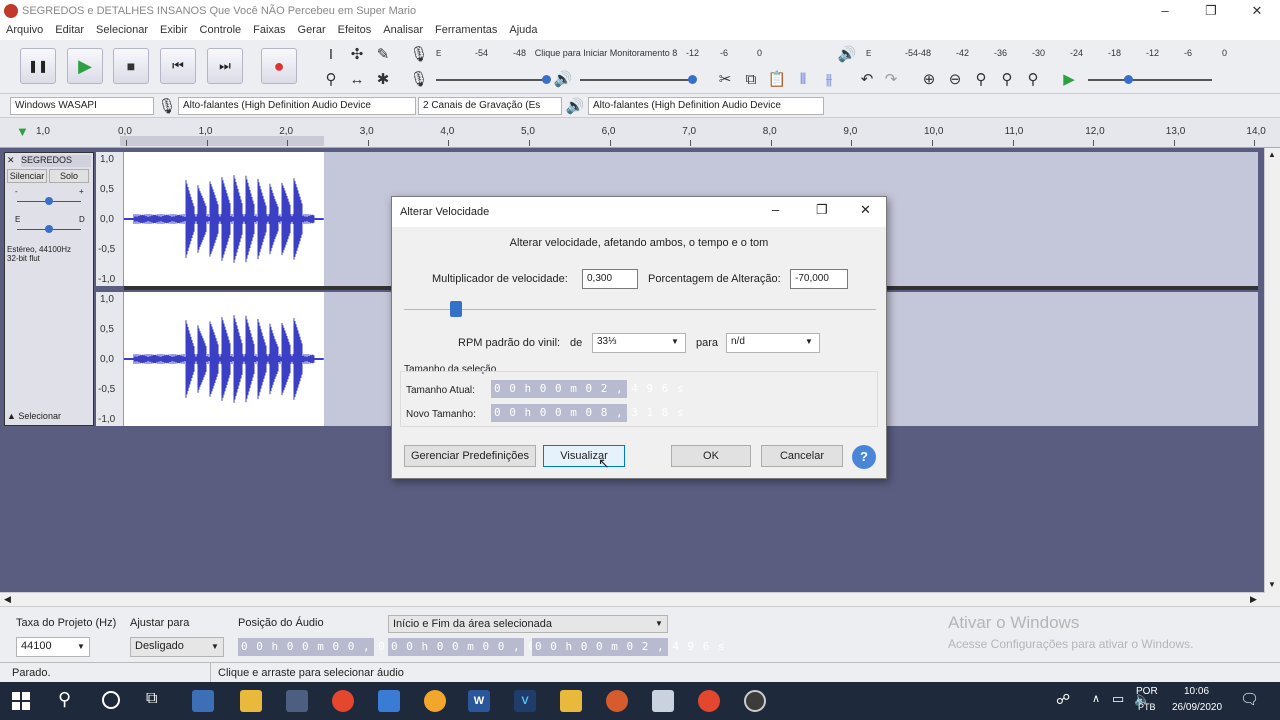 Image resolution: width=1280 pixels, height=720 pixels. Describe the element at coordinates (177, 647) in the screenshot. I see `snap-to-select: Desligado ▼` at that location.